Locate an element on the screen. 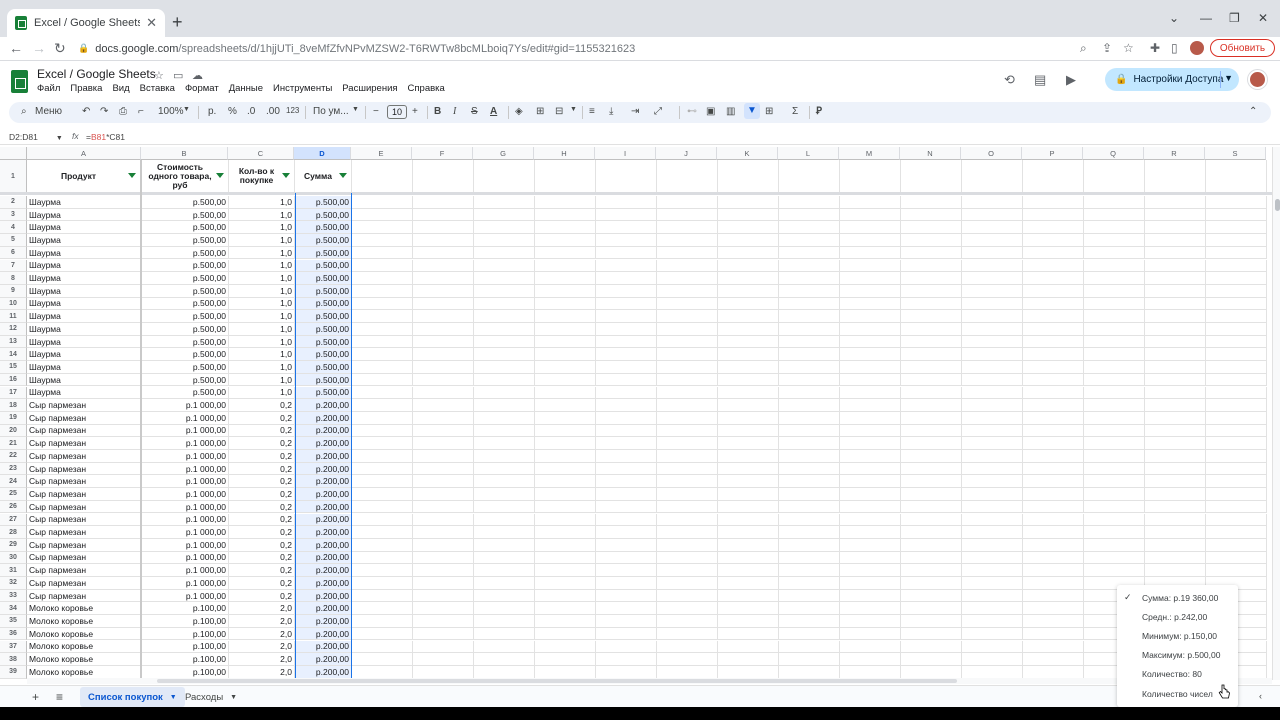 Image resolution: width=1280 pixels, height=720 pixels. share-dropdown-icon: ▼ is located at coordinates (1228, 78).